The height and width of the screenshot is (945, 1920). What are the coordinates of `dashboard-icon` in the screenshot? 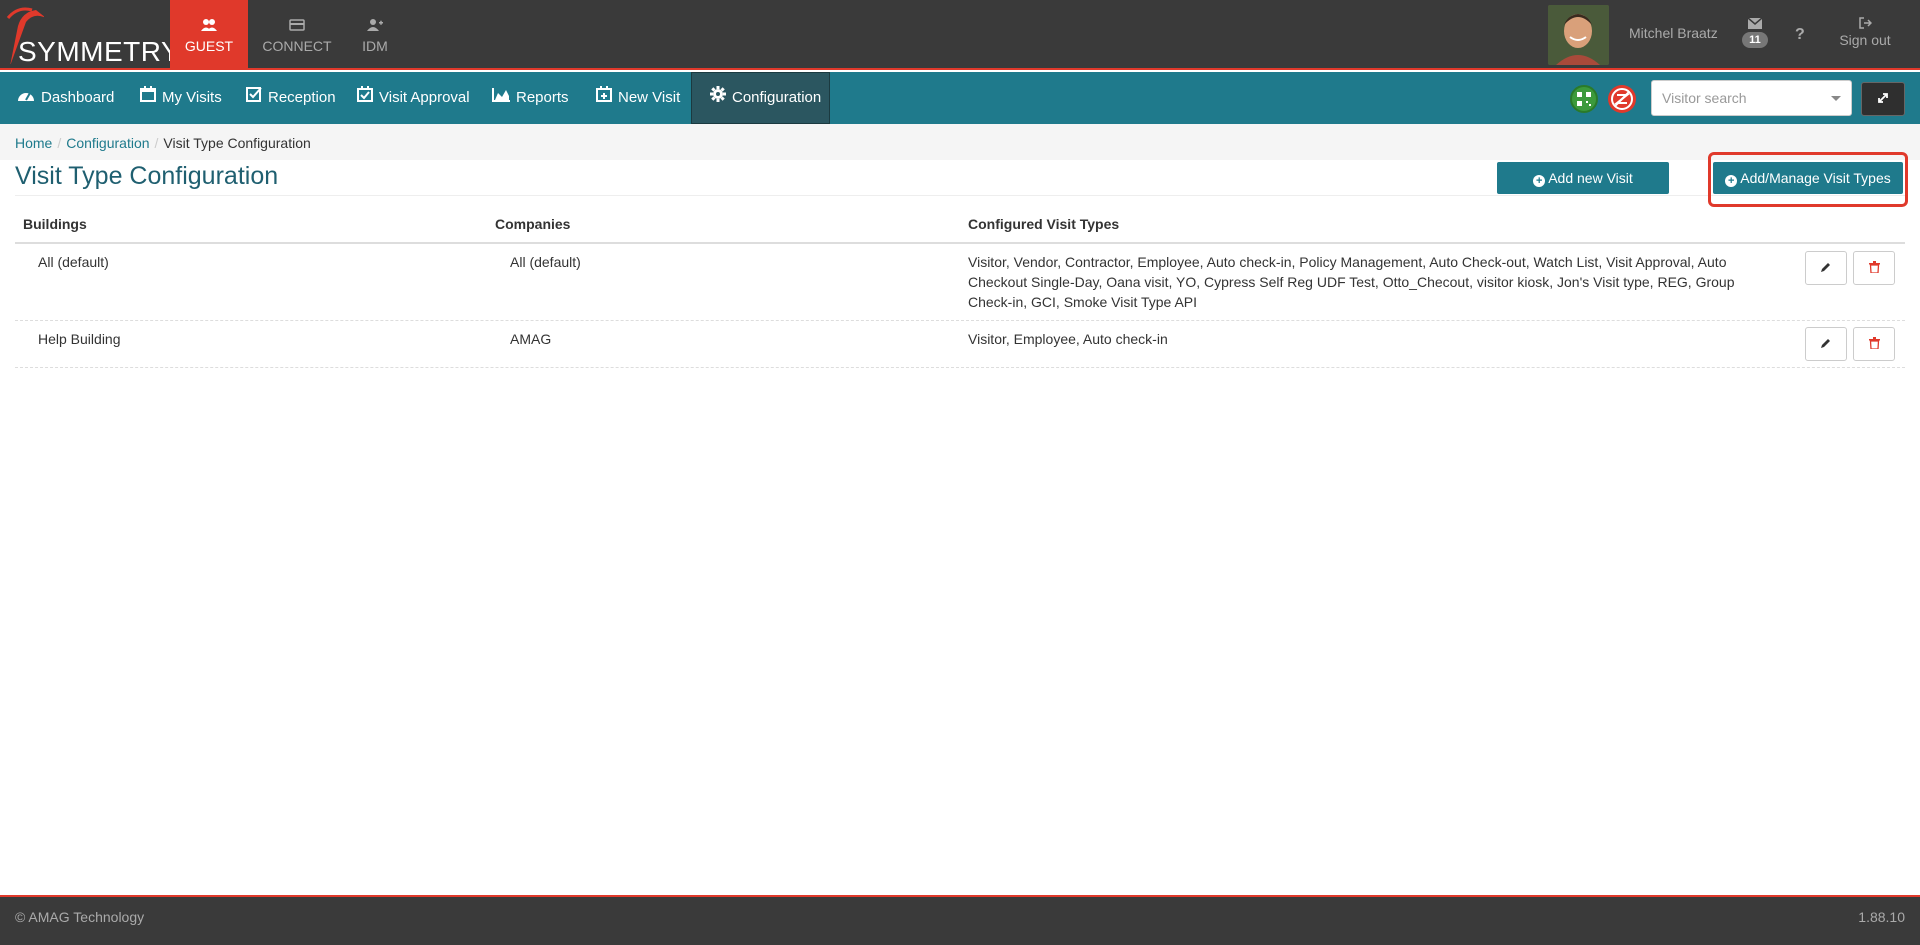 It's located at (26, 98).